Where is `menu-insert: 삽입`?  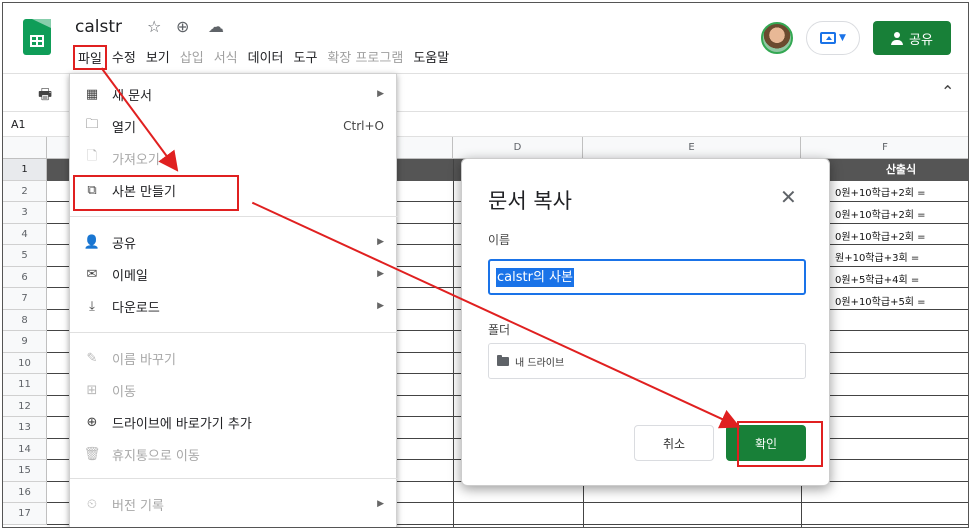
menu-insert: 삽입 is located at coordinates (192, 57).